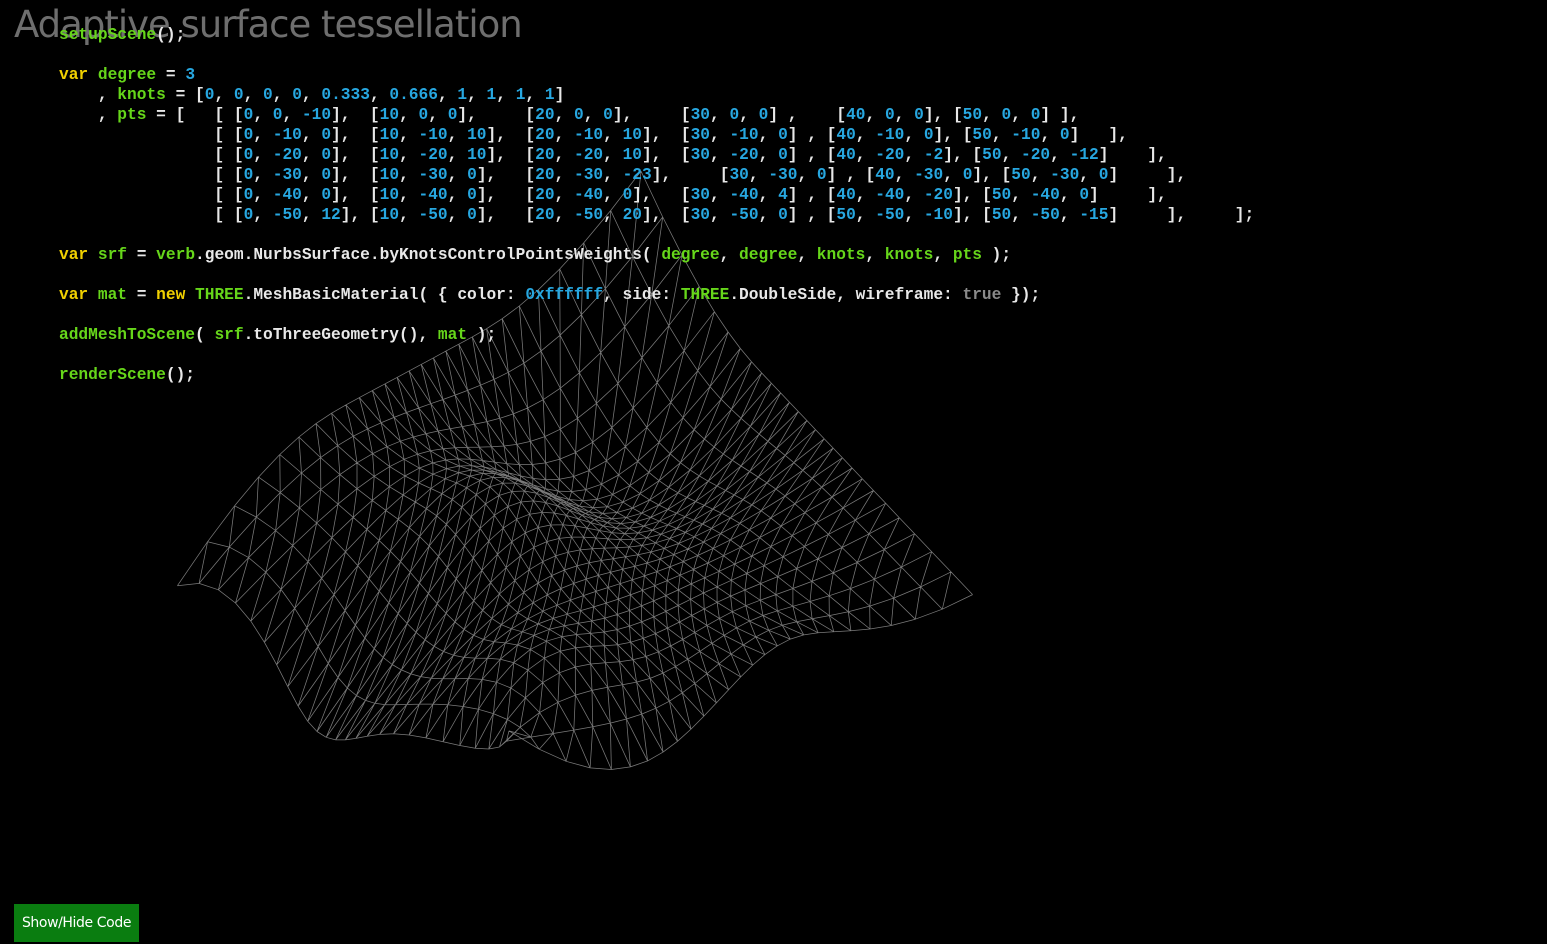 The height and width of the screenshot is (944, 1547). I want to click on code-token: setupScene, so click(108, 35).